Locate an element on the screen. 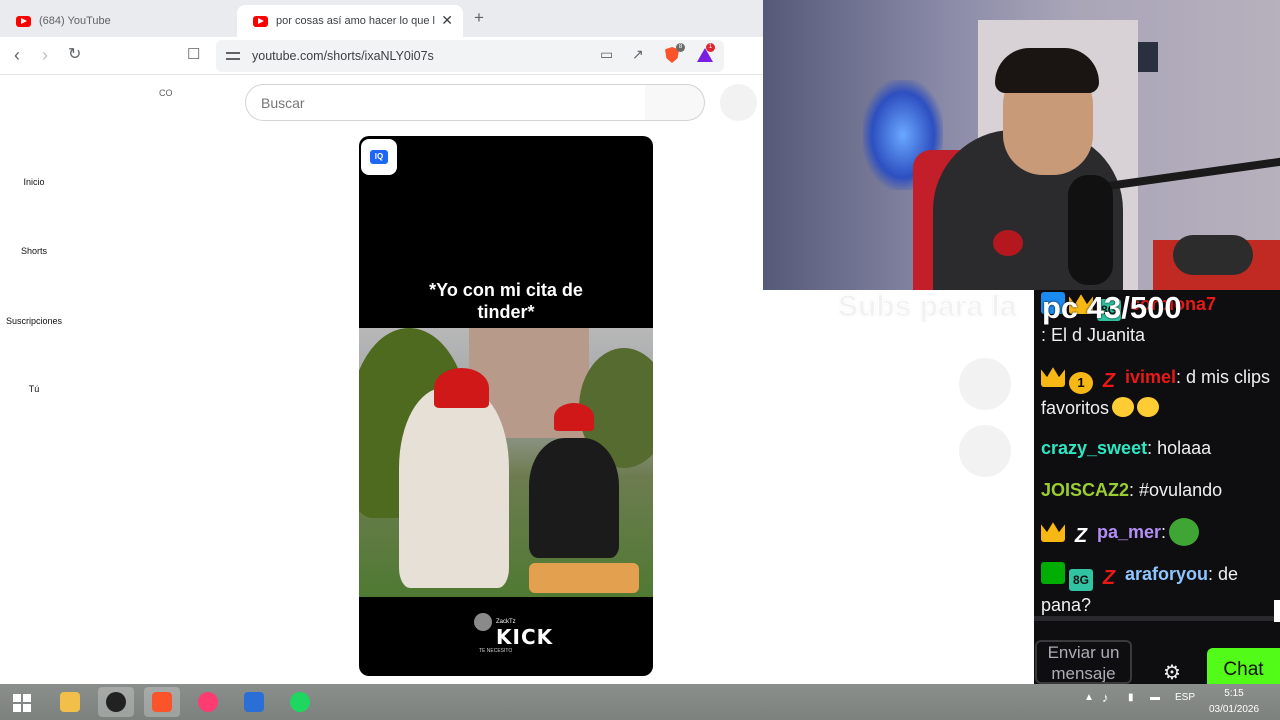 The width and height of the screenshot is (1280, 720). like-button is located at coordinates (985, 384).